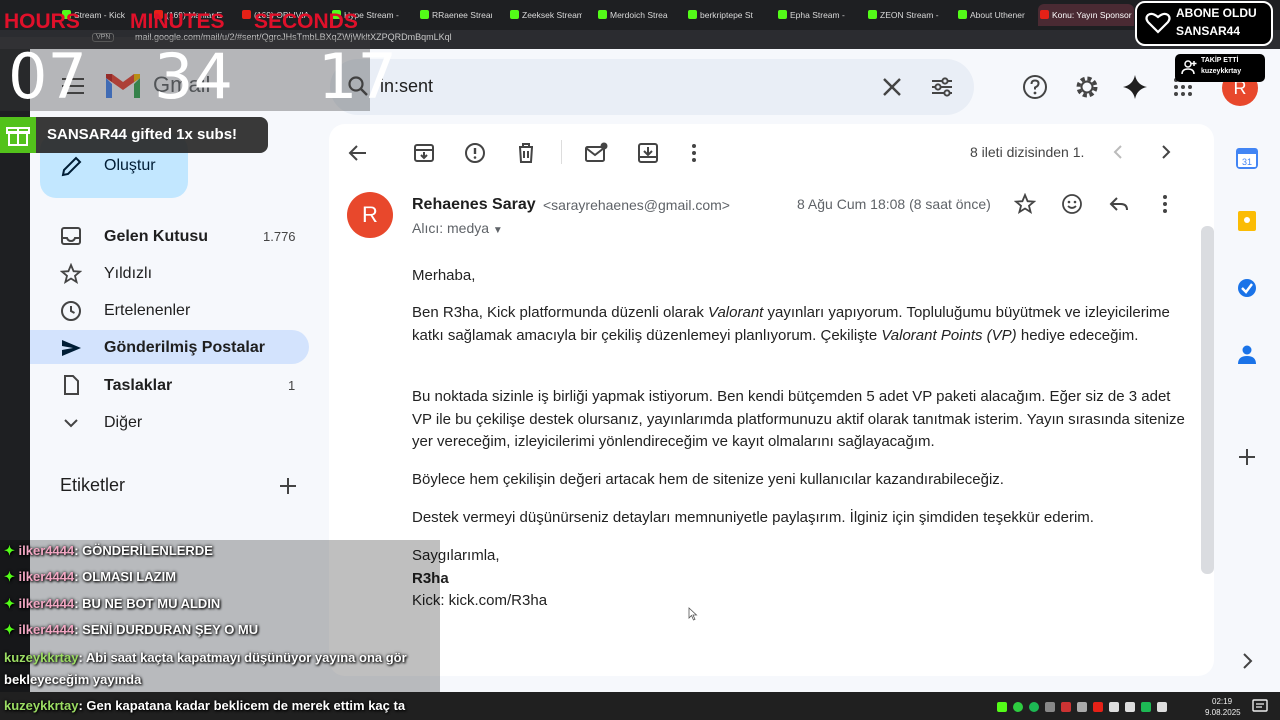  Describe the element at coordinates (142, 134) in the screenshot. I see `gift-alert-text: SANSAR44 gifted 1x subs!` at that location.